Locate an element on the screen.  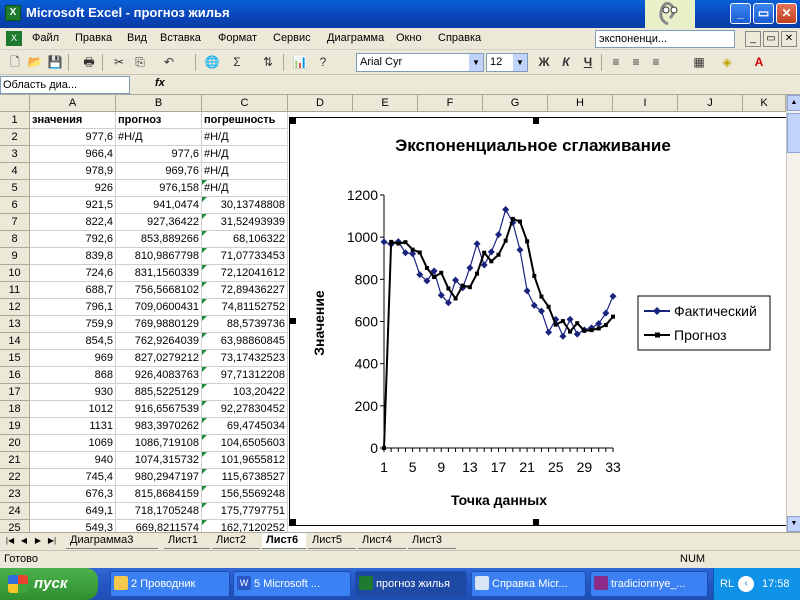
scroll-thumb is located at coordinates (793, 133).